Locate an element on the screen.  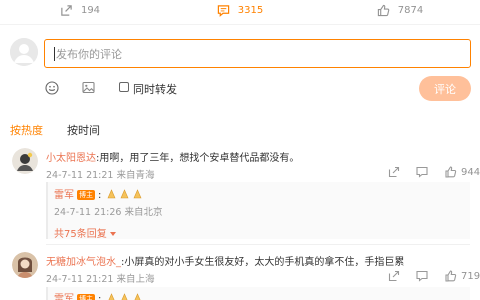
comment-text: 小屏真的对小手女生很友好，太大的手机真的拿不住，手指巨累 is located at coordinates (264, 262).